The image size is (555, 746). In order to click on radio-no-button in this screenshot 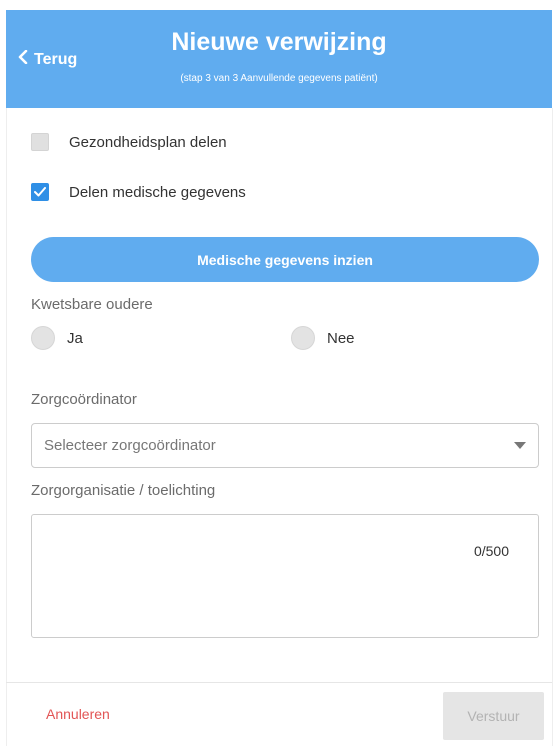, I will do `click(303, 338)`.